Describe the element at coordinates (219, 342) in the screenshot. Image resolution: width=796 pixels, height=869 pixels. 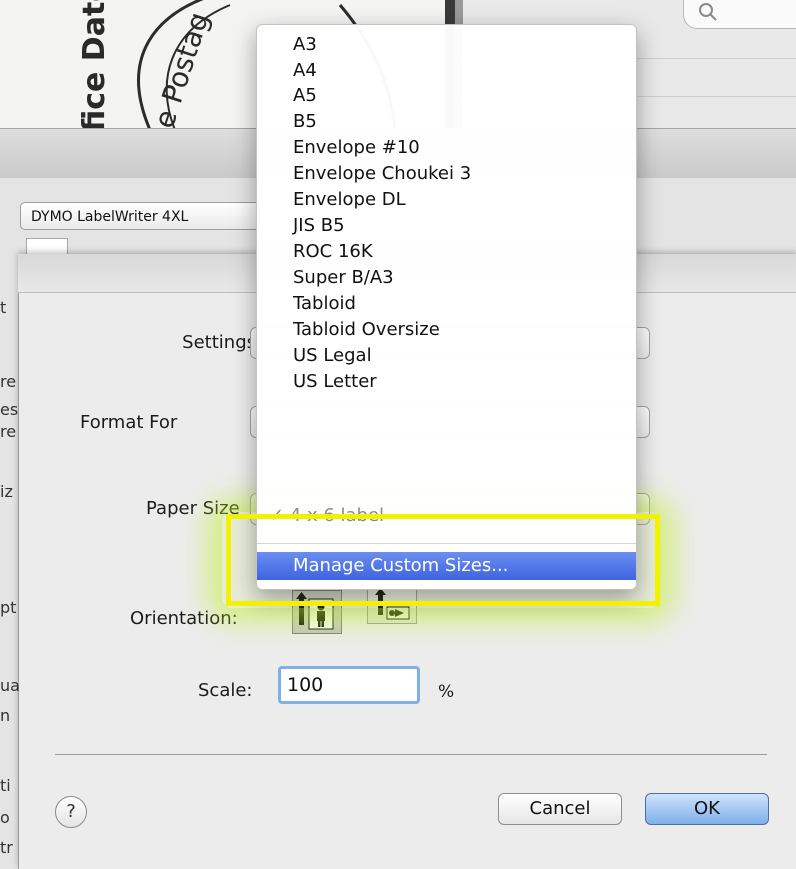
I see `settings-label: Settings` at that location.